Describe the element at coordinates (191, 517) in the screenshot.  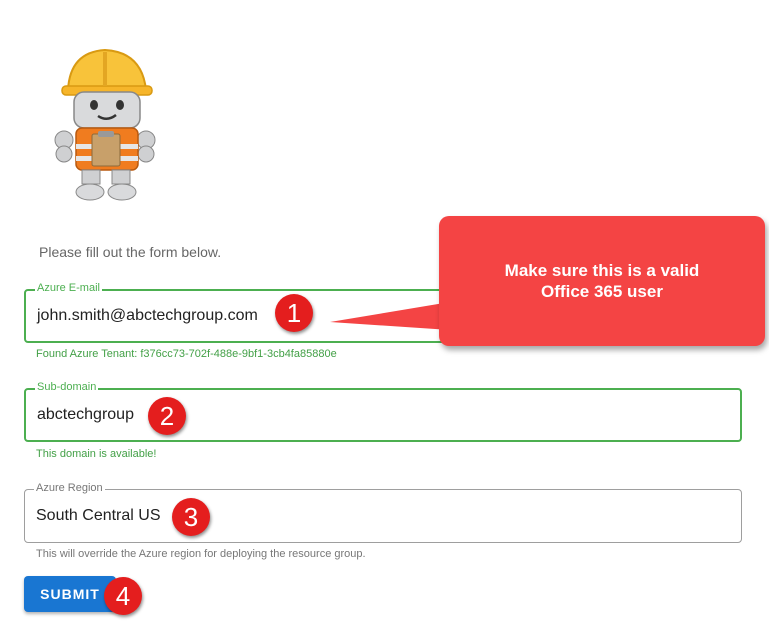
I see `step-badge-3: 3` at that location.